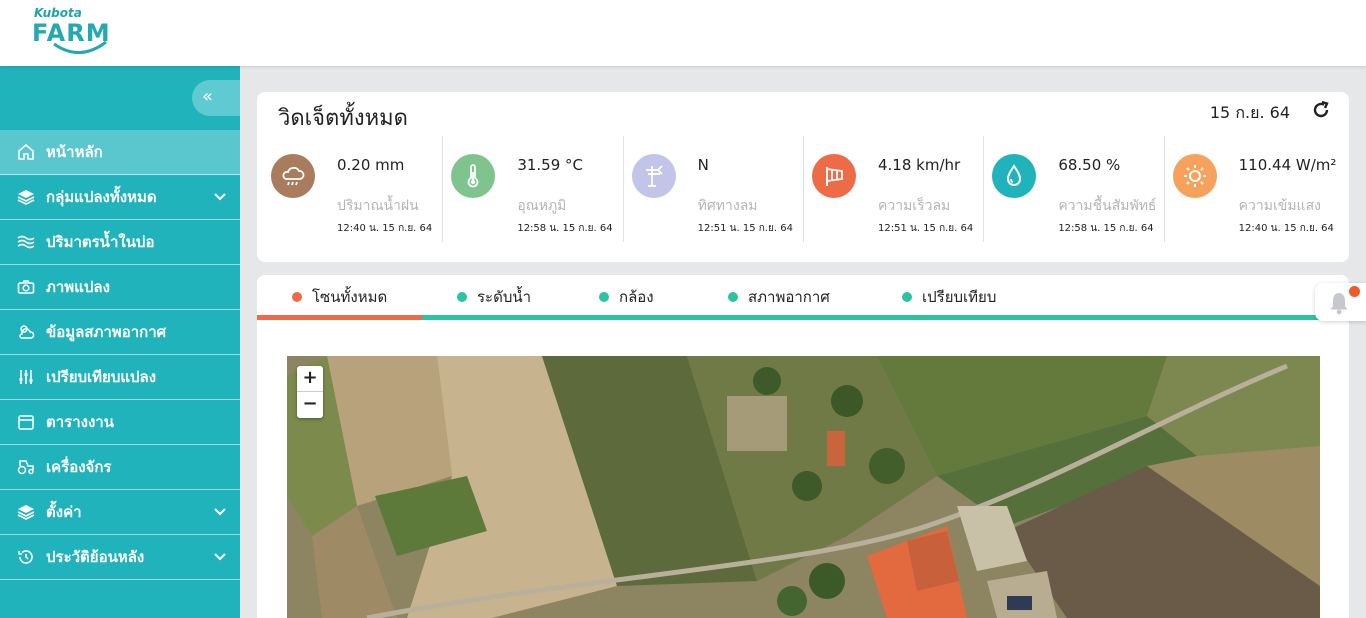  I want to click on sidebar-item-label: ประวัติย้อนหลัง, so click(95, 557).